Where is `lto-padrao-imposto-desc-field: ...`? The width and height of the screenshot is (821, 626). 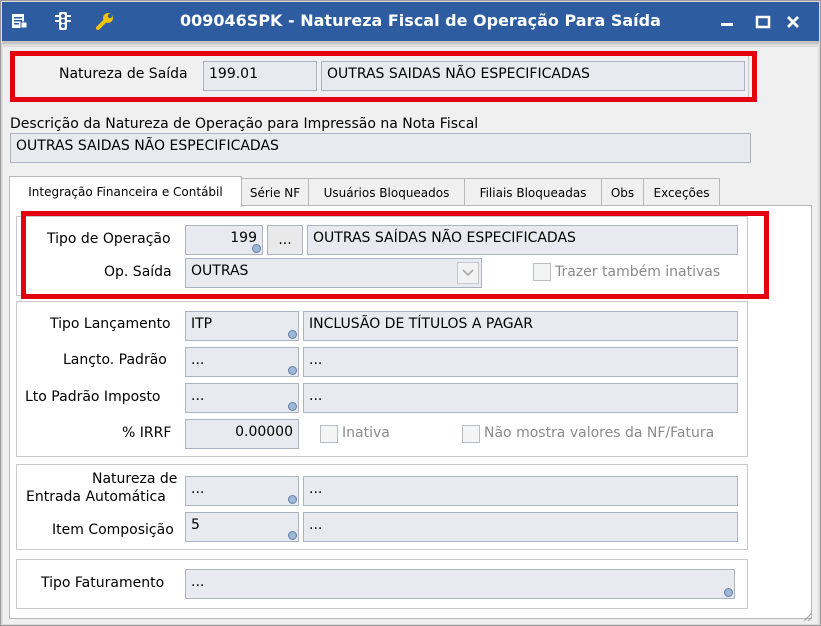 lto-padrao-imposto-desc-field: ... is located at coordinates (520, 398).